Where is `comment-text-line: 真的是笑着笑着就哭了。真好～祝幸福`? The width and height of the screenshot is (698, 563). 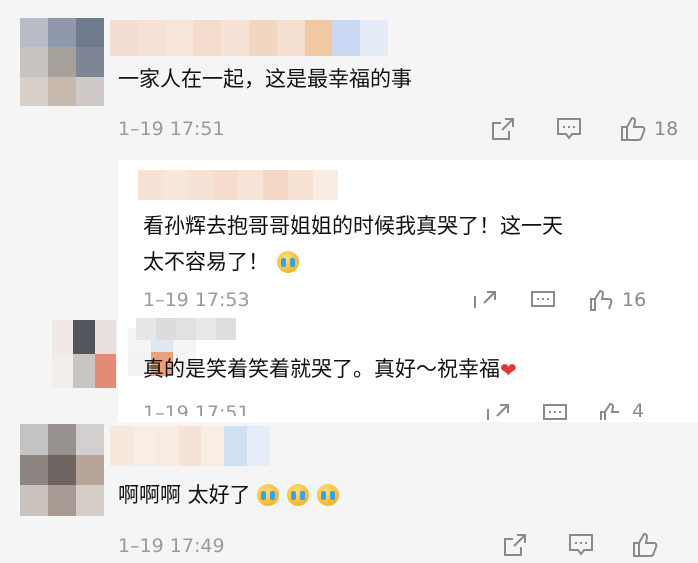
comment-text-line: 真的是笑着笑着就哭了。真好～祝幸福 is located at coordinates (321, 369).